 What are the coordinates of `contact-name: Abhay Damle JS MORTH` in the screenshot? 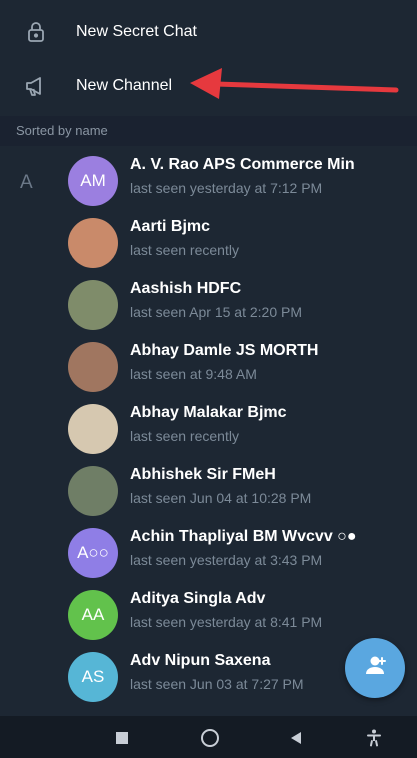 It's located at (224, 350).